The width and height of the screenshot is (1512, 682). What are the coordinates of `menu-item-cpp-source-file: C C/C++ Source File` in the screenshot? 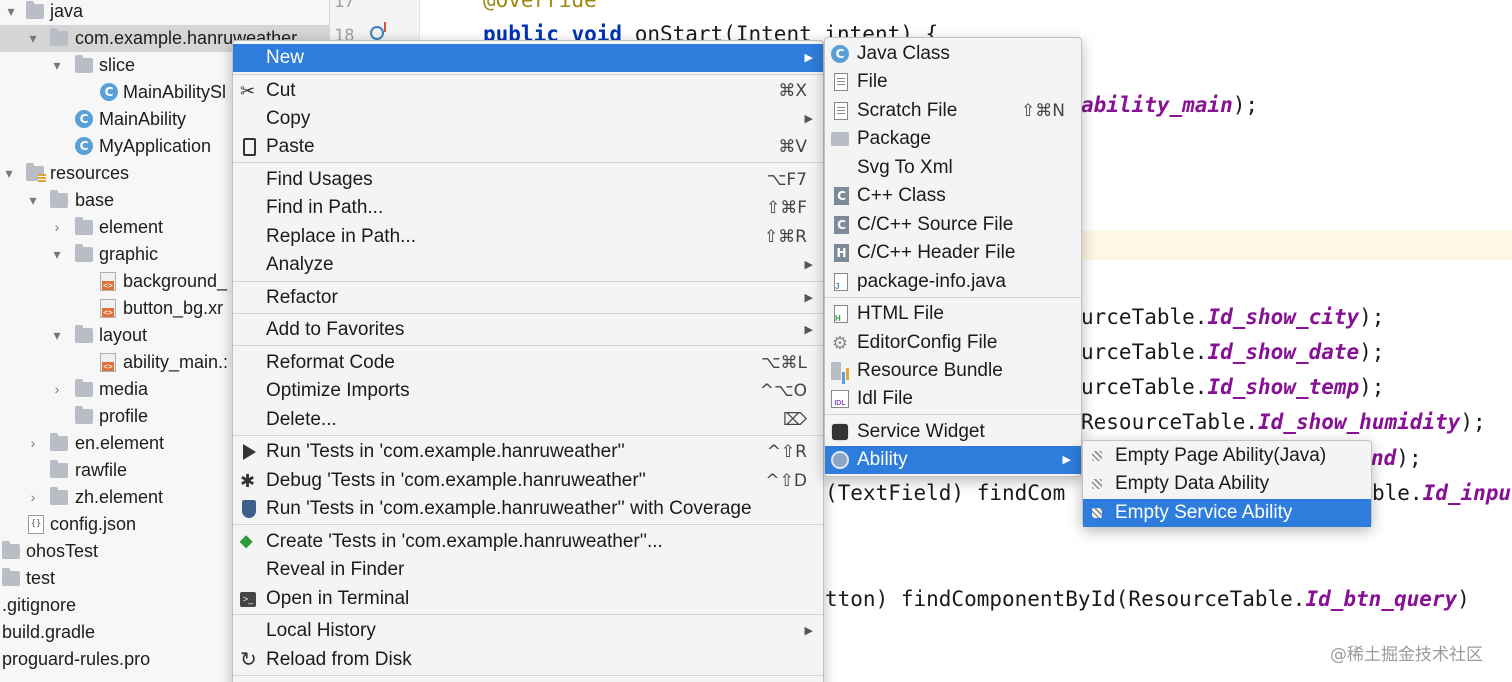 It's located at (953, 225).